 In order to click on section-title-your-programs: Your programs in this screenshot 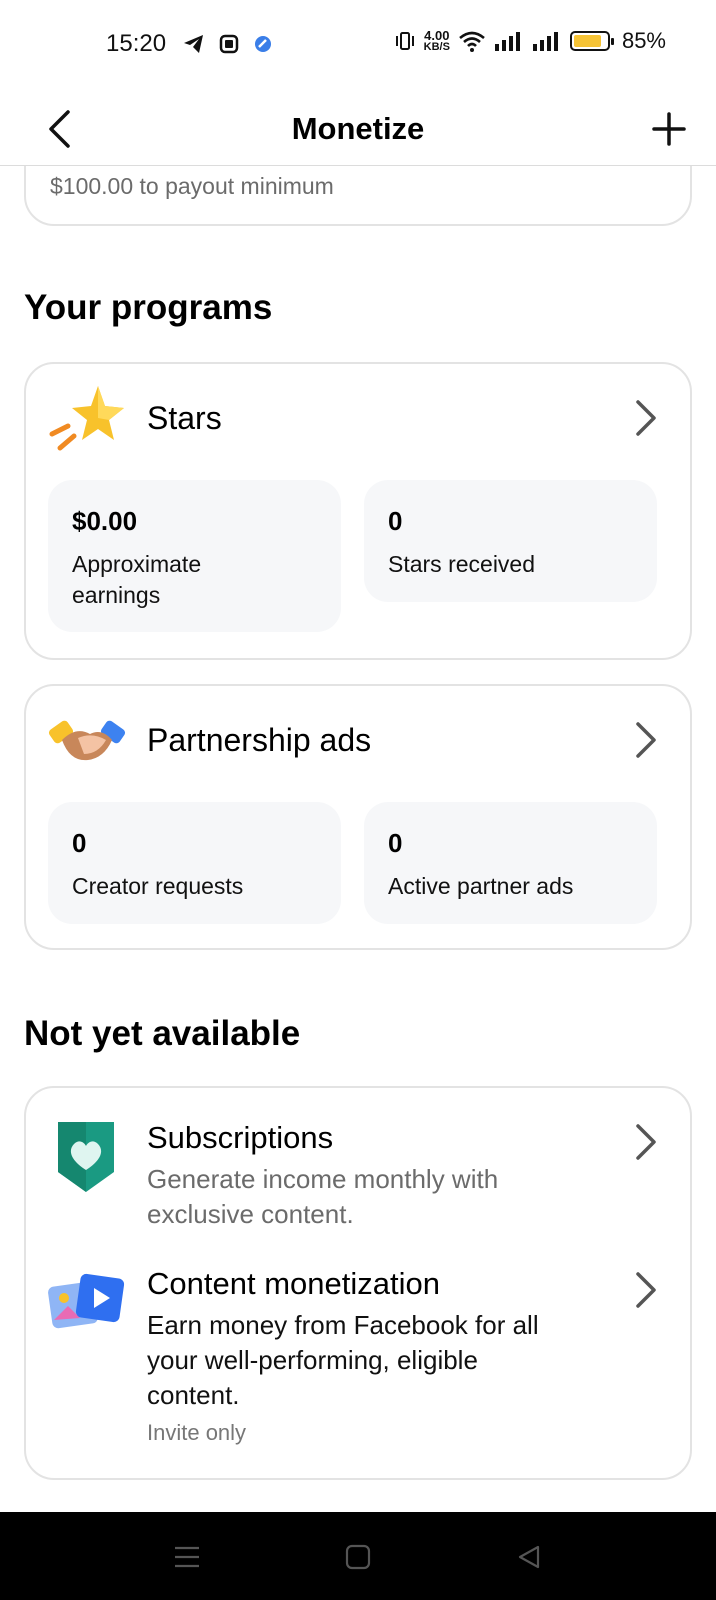, I will do `click(148, 307)`.